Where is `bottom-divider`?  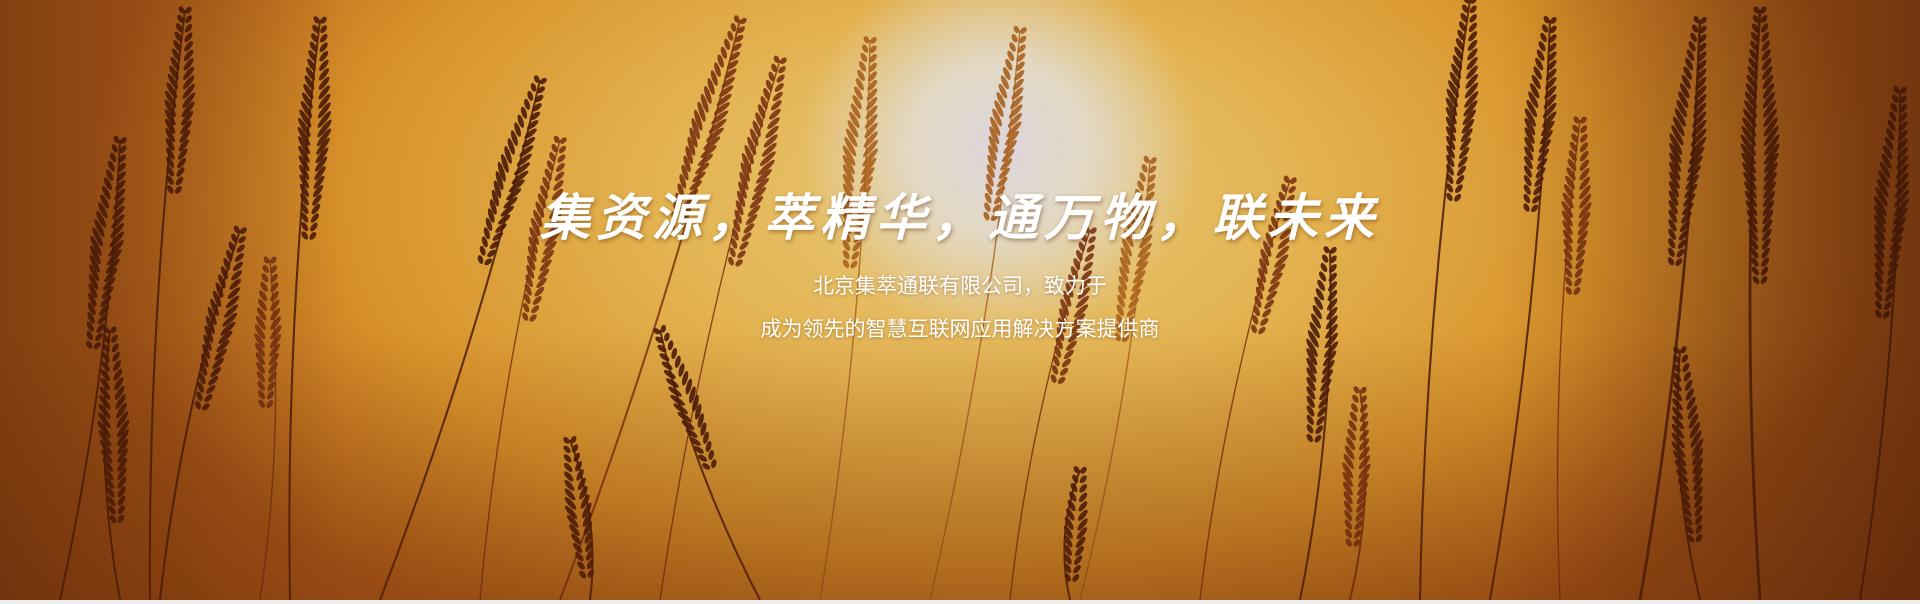
bottom-divider is located at coordinates (960, 602).